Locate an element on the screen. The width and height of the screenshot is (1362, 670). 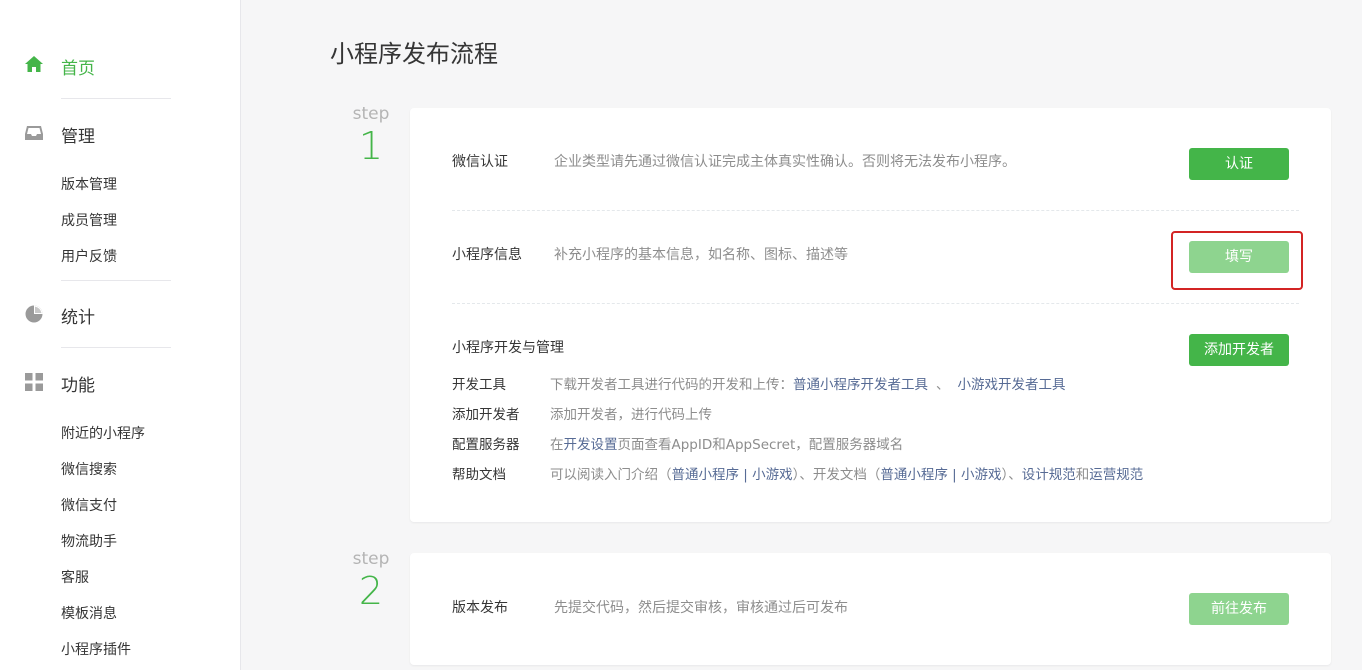
add-dev-desc: 添加开发者，进行代码上传 is located at coordinates (631, 415).